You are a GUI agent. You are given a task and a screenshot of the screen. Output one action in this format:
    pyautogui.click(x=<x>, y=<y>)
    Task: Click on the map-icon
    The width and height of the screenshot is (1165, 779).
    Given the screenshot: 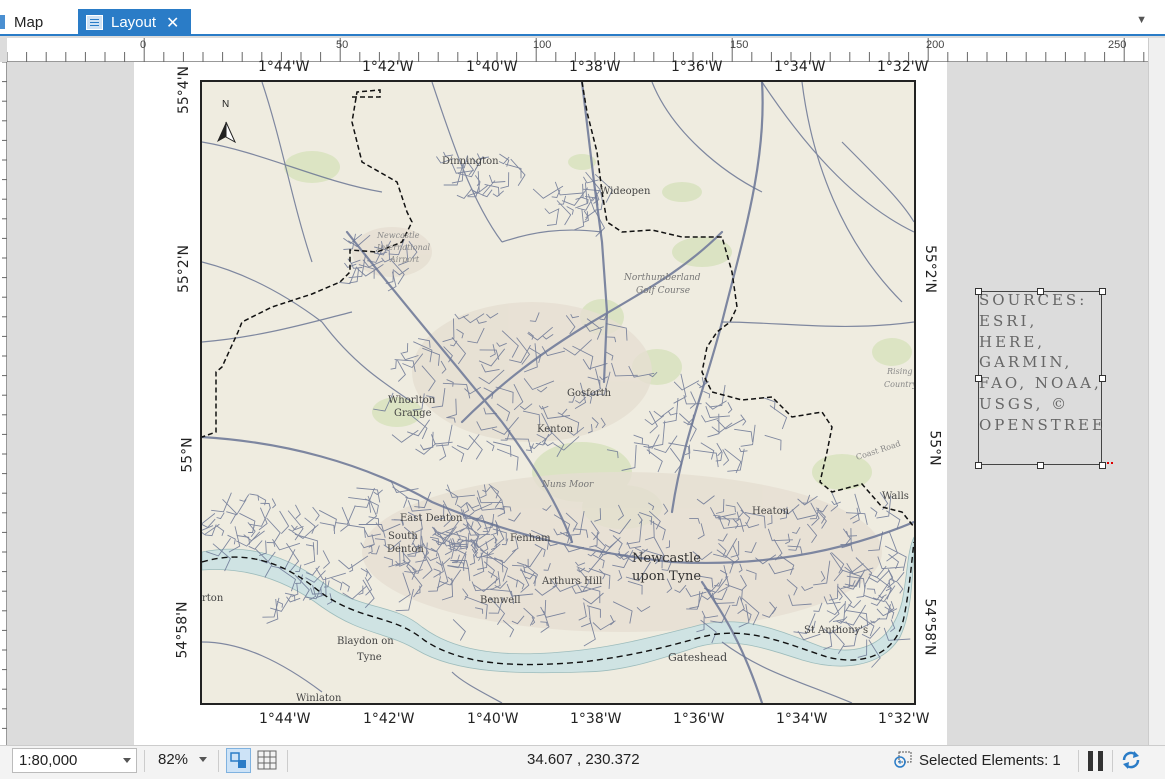 What is the action you would take?
    pyautogui.click(x=2, y=22)
    